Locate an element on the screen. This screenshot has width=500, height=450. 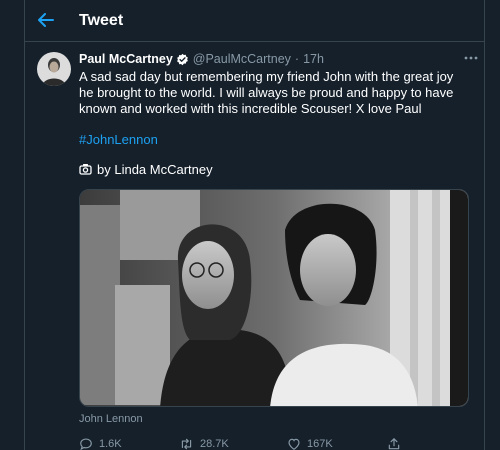
retweet-button: 28.7K is located at coordinates (233, 443).